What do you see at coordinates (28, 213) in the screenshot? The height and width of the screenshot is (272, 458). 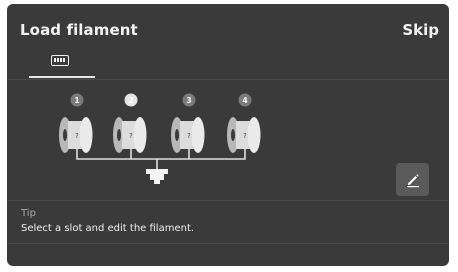 I see `tip-label: Tip` at bounding box center [28, 213].